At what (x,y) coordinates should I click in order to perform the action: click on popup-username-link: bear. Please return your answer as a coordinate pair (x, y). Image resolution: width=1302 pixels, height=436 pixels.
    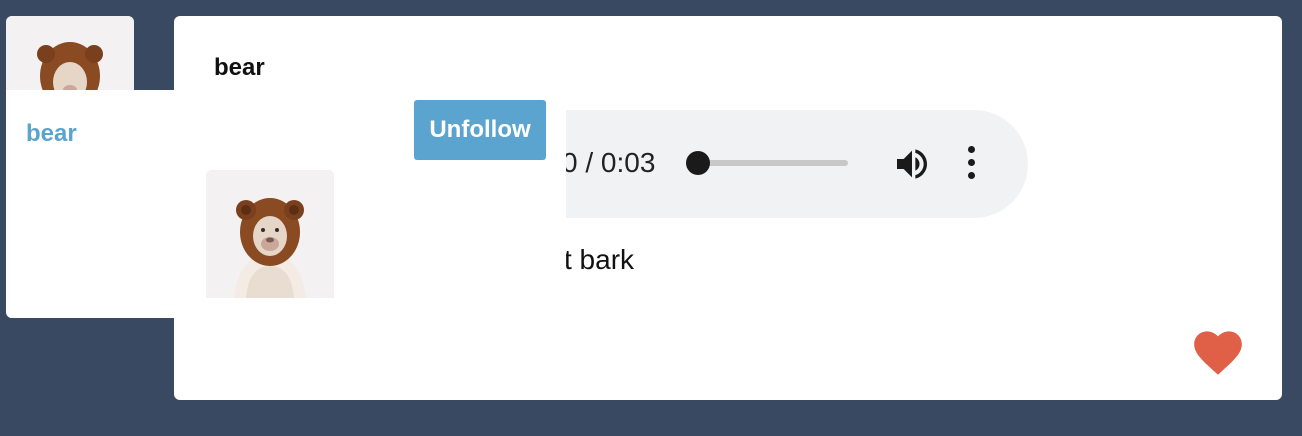
    Looking at the image, I should click on (51, 134).